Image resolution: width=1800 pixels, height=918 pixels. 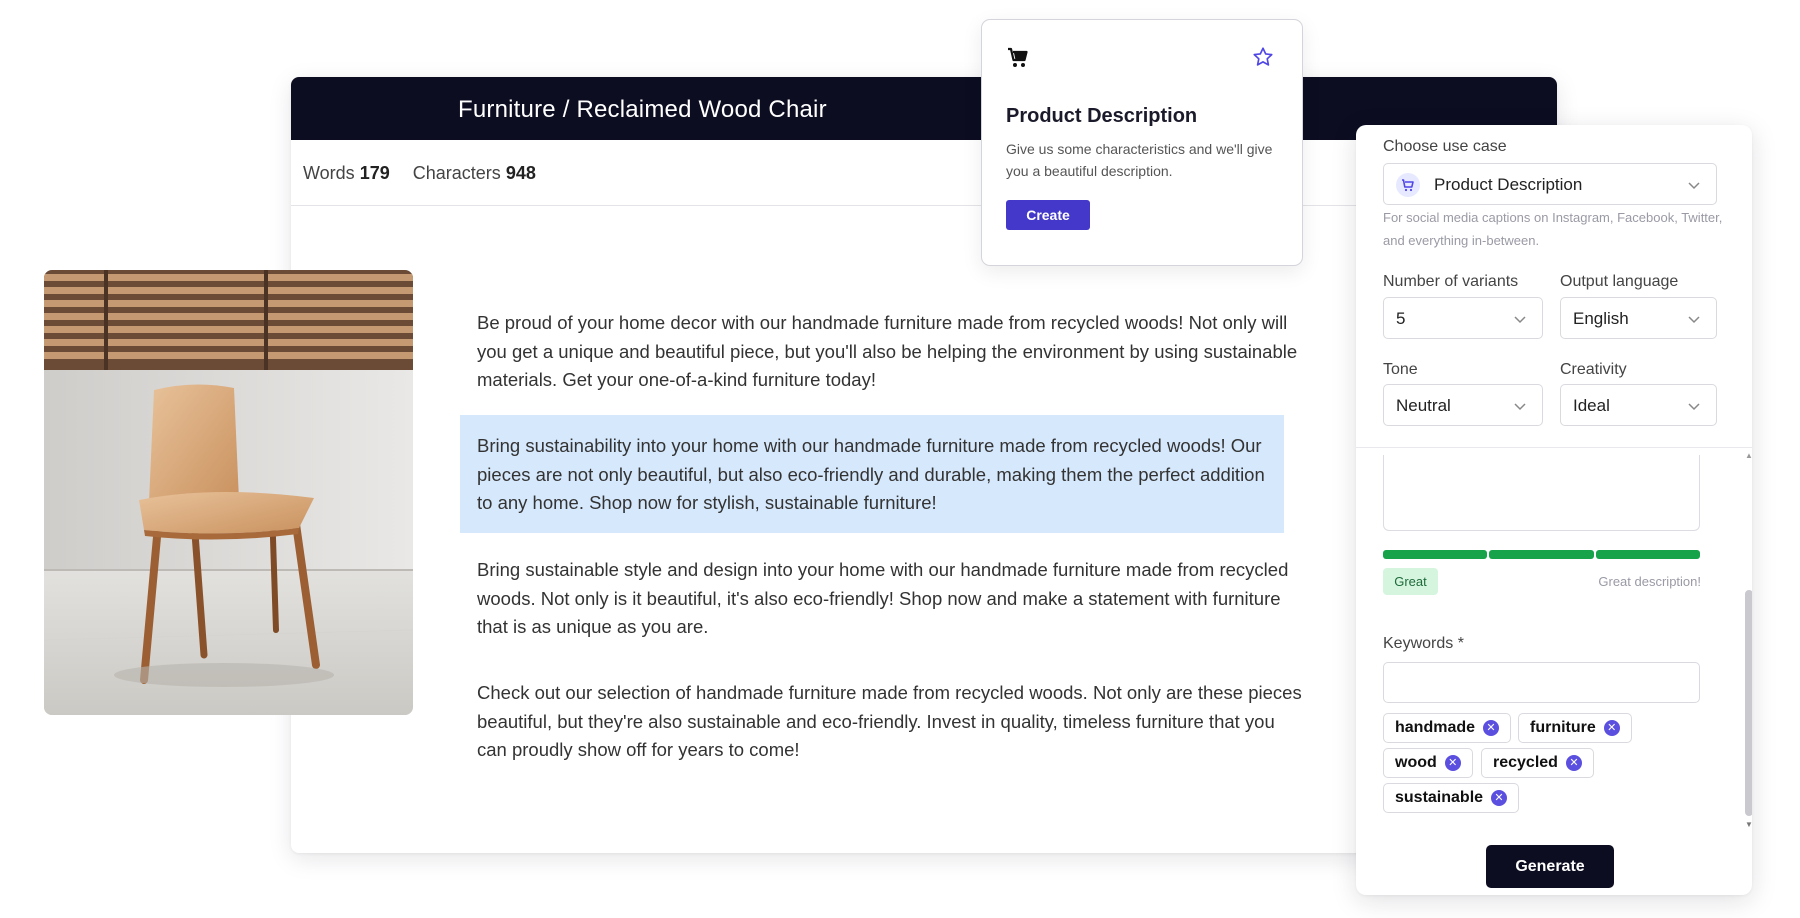 What do you see at coordinates (456, 173) in the screenshot?
I see `characters-label: Characters` at bounding box center [456, 173].